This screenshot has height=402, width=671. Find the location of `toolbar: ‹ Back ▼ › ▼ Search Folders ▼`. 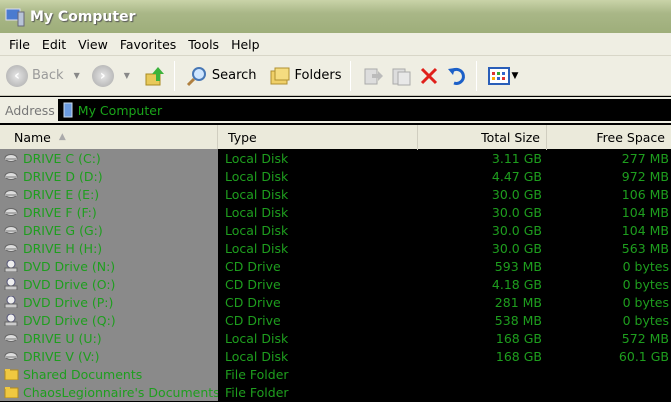

toolbar: ‹ Back ▼ › ▼ Search Folders ▼ is located at coordinates (335, 76).